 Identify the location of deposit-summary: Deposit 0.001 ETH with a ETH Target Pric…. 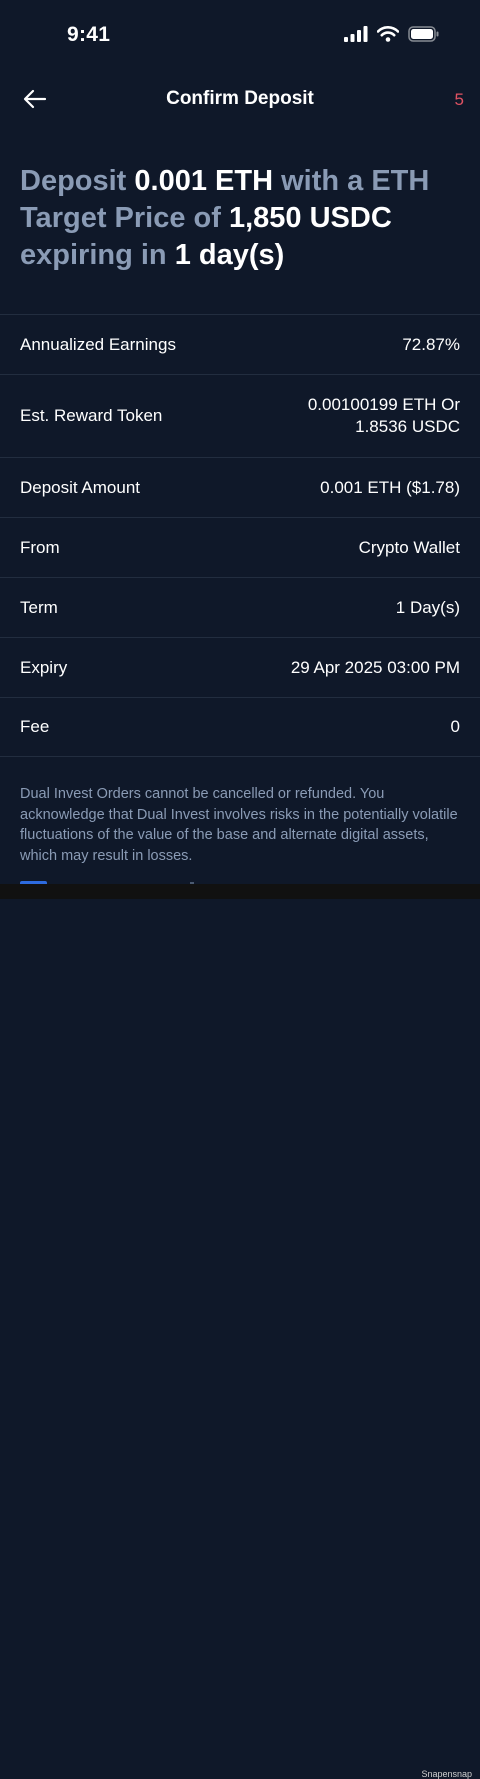
(230, 218).